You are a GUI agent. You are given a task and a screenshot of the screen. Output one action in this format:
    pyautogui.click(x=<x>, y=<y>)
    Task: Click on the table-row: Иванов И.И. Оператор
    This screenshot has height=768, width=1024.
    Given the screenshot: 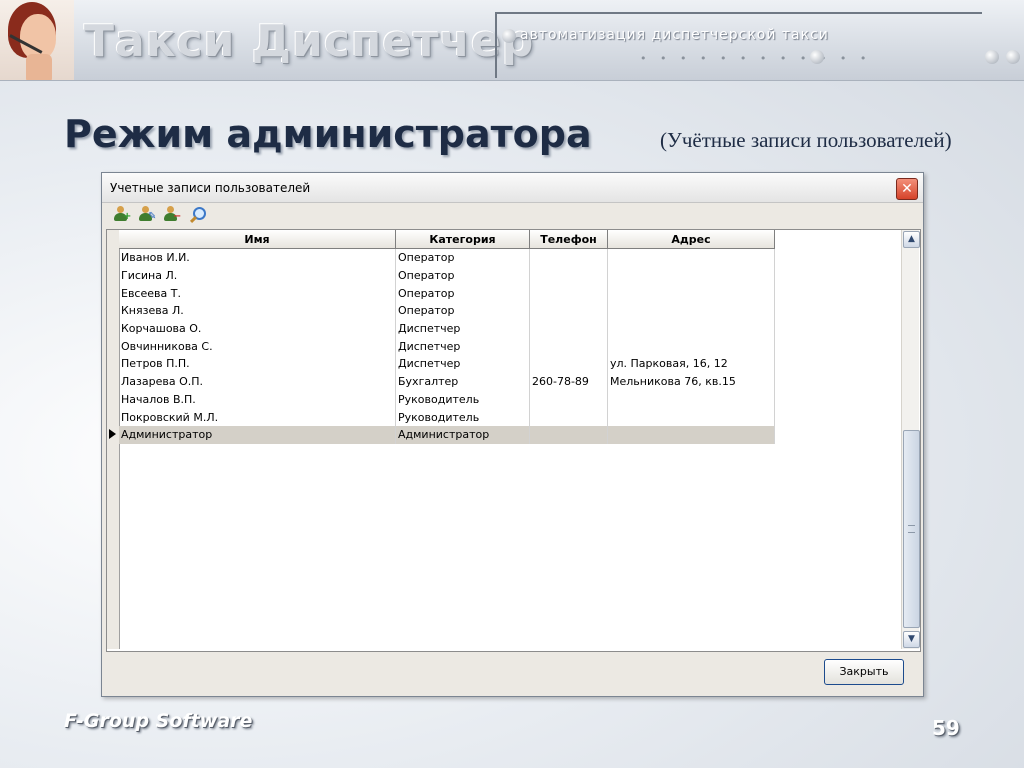 What is the action you would take?
    pyautogui.click(x=447, y=257)
    